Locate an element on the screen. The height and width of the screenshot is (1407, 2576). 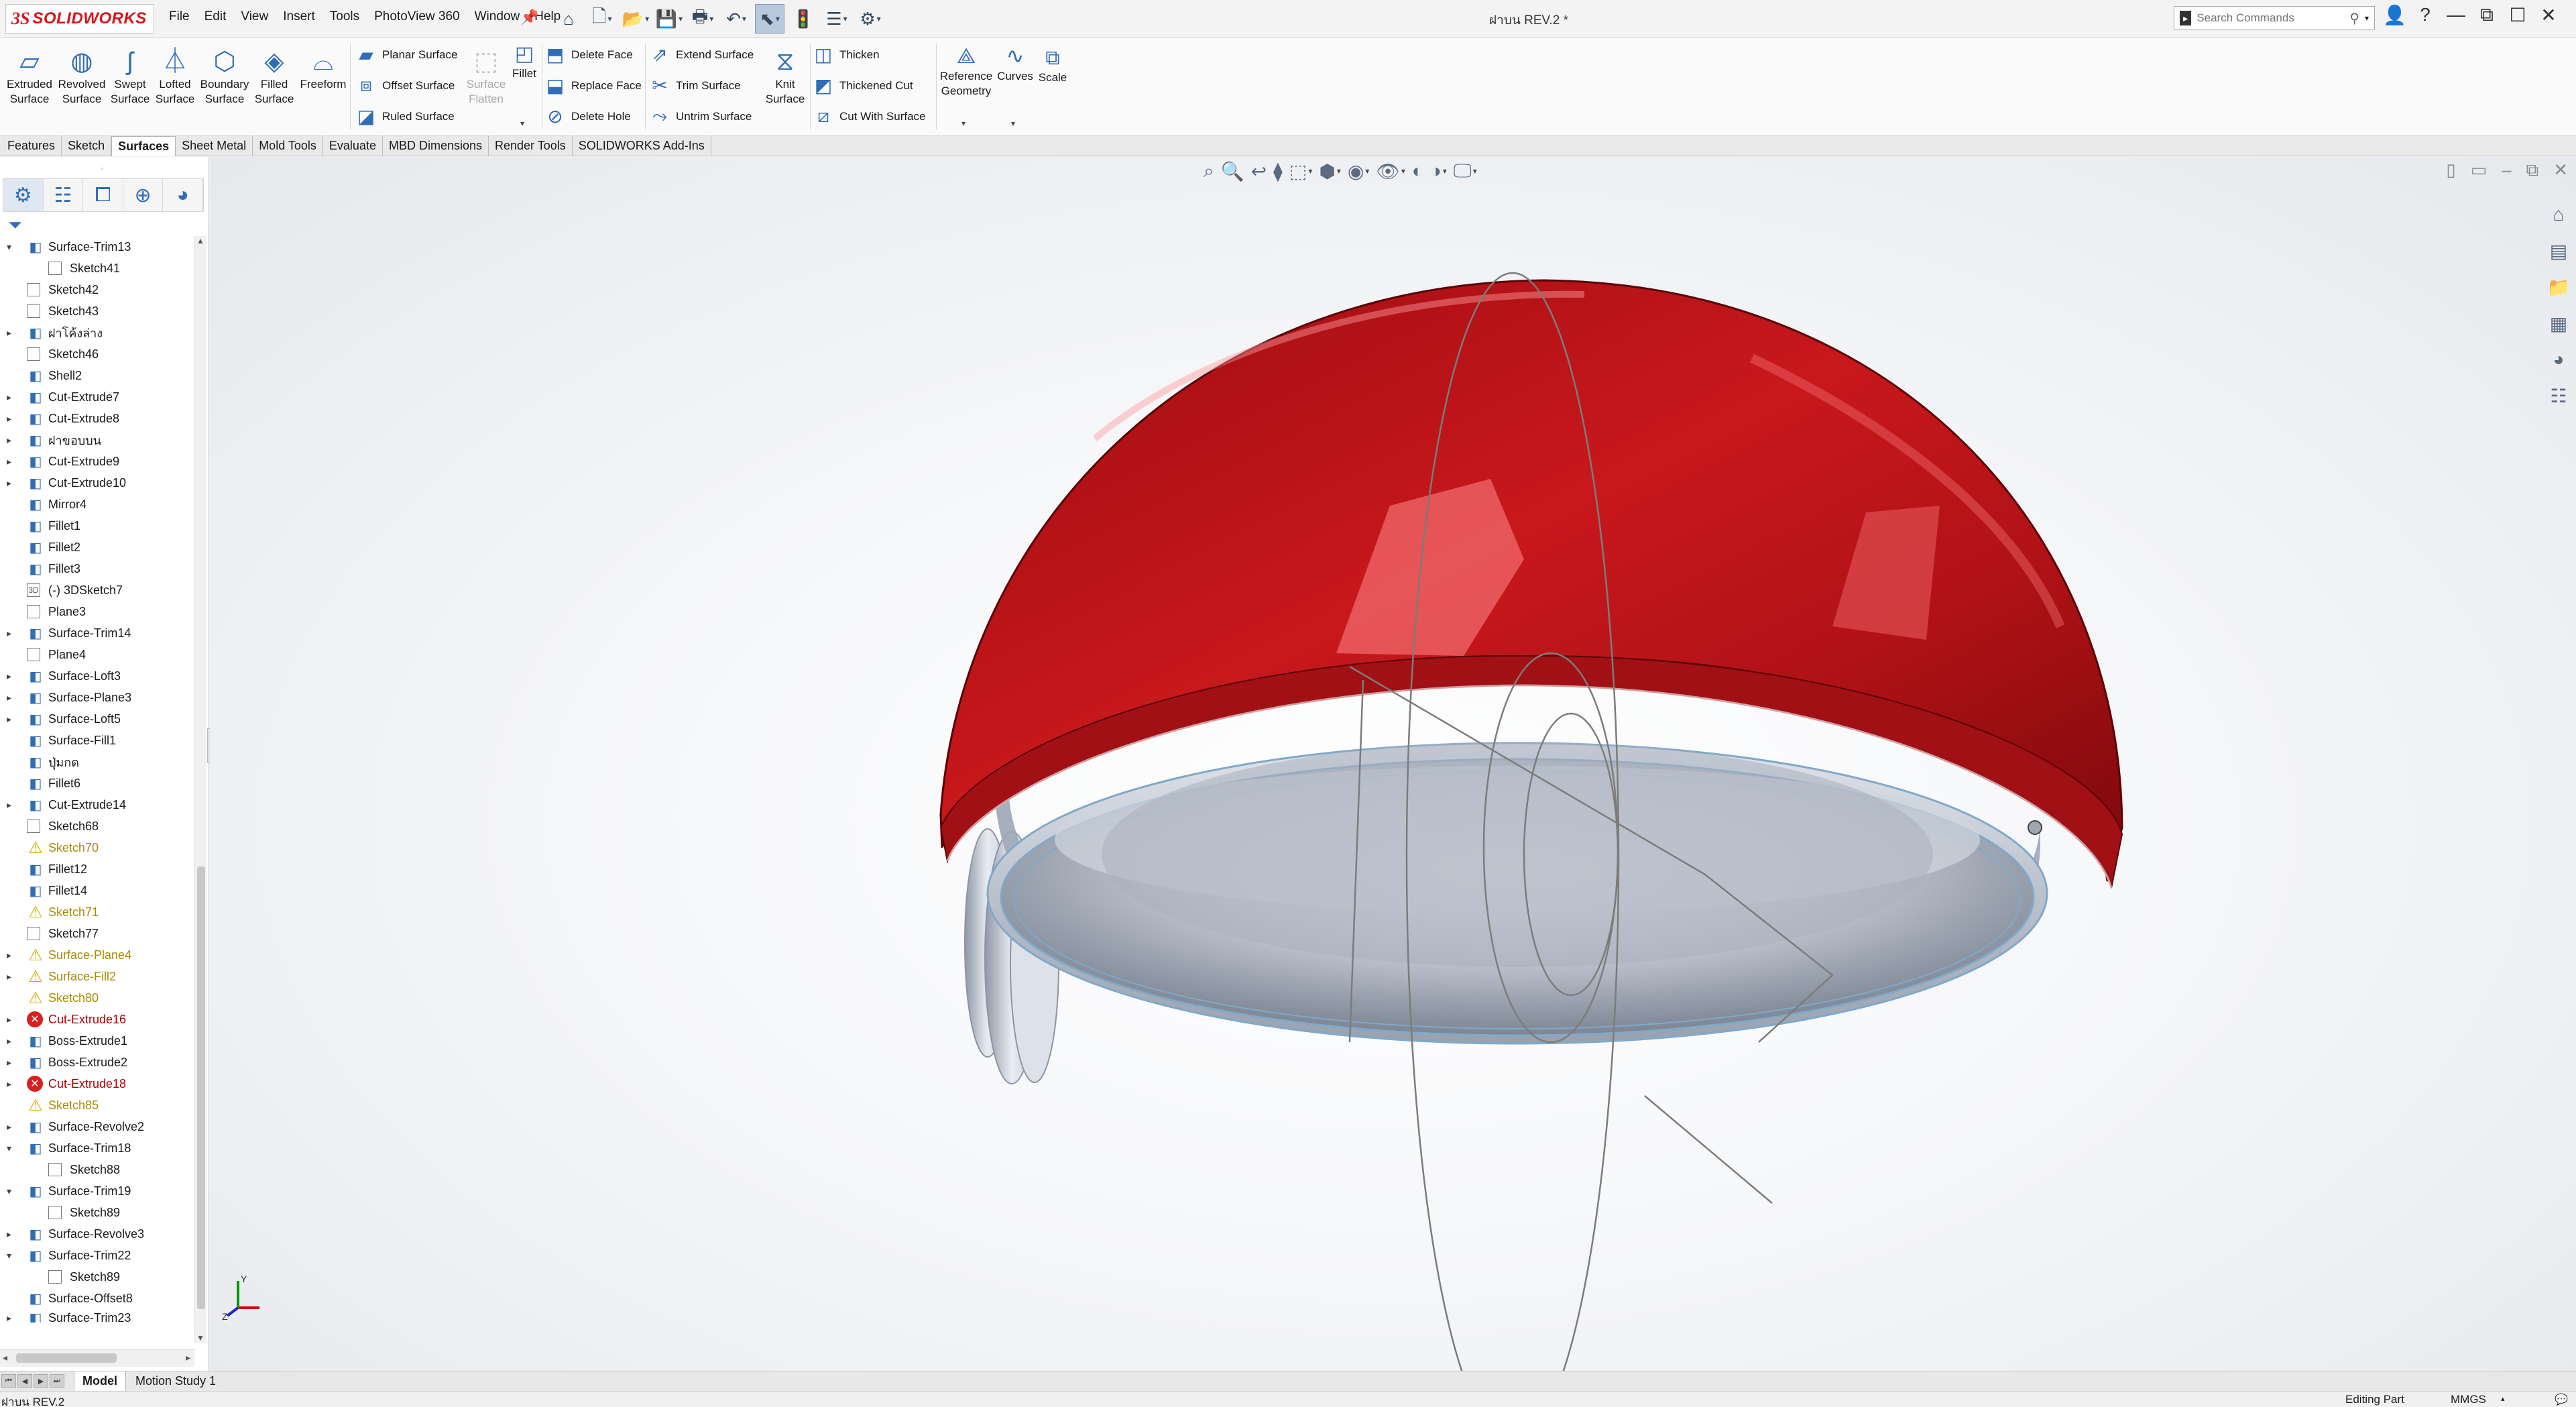
ruled-surface-button: ◪ Ruled Surface is located at coordinates (405, 116).